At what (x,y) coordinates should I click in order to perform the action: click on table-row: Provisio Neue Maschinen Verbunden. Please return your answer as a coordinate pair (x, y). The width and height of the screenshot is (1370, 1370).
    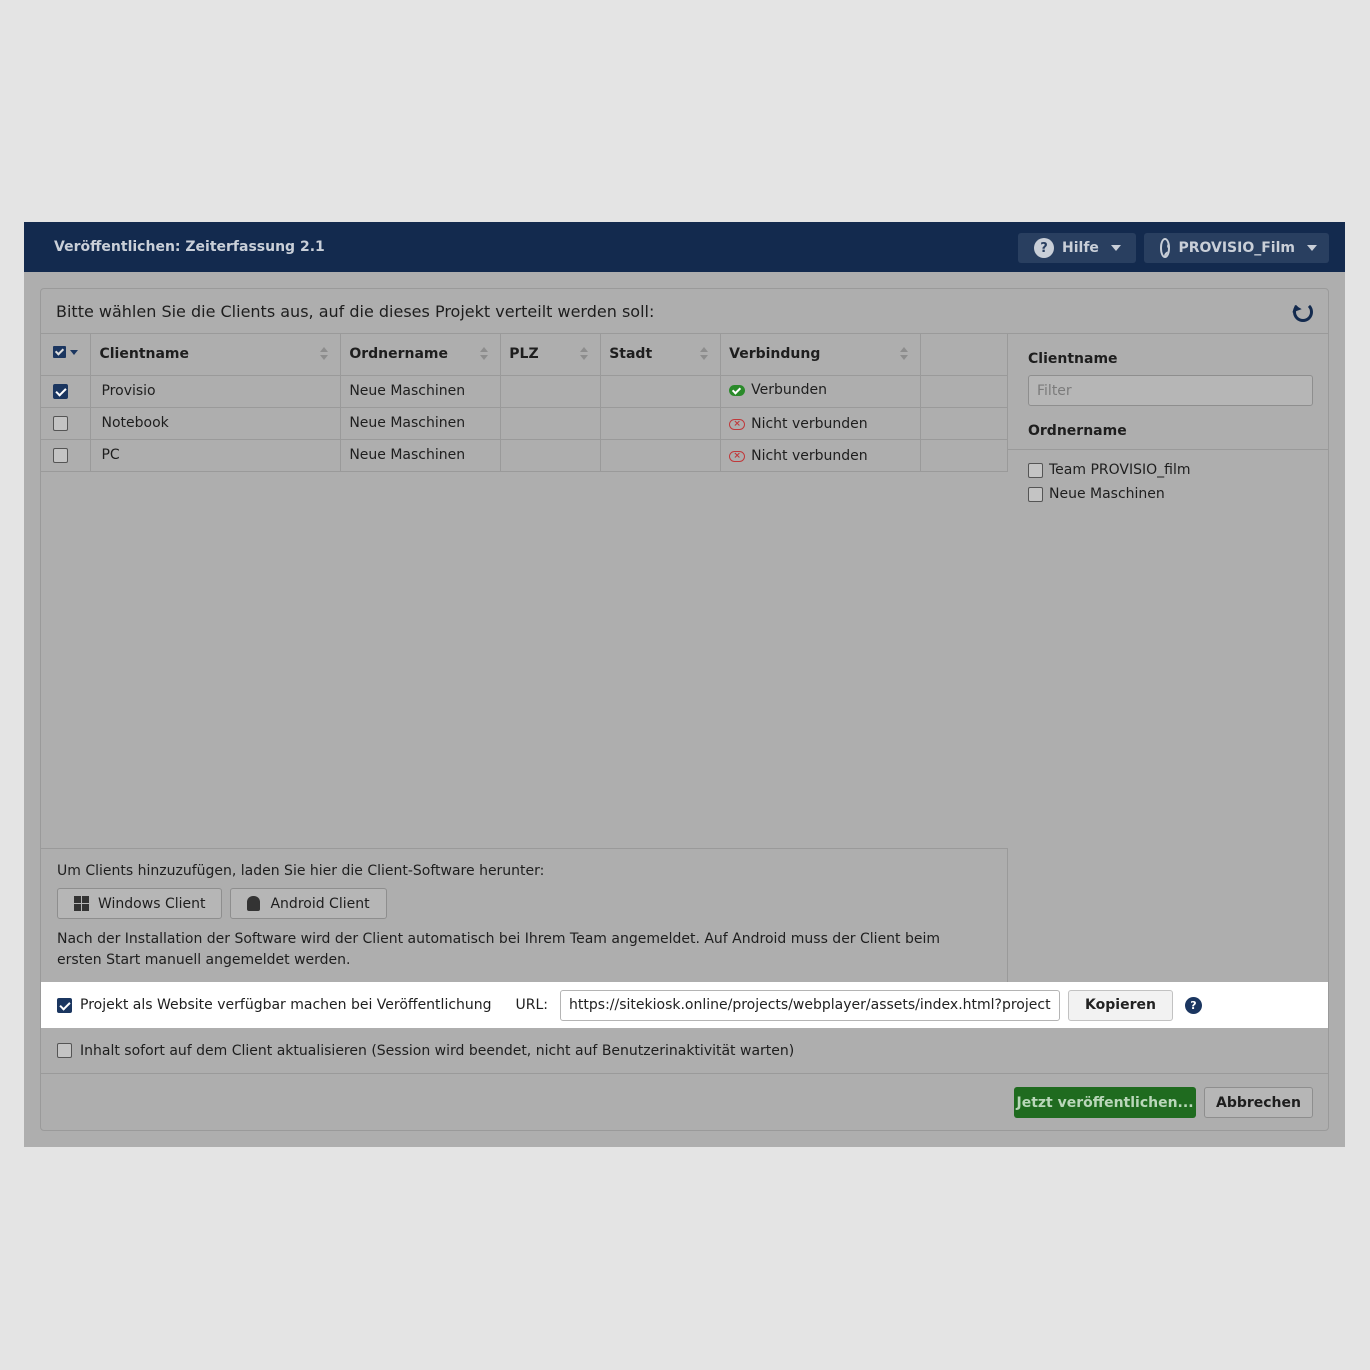
    Looking at the image, I should click on (524, 391).